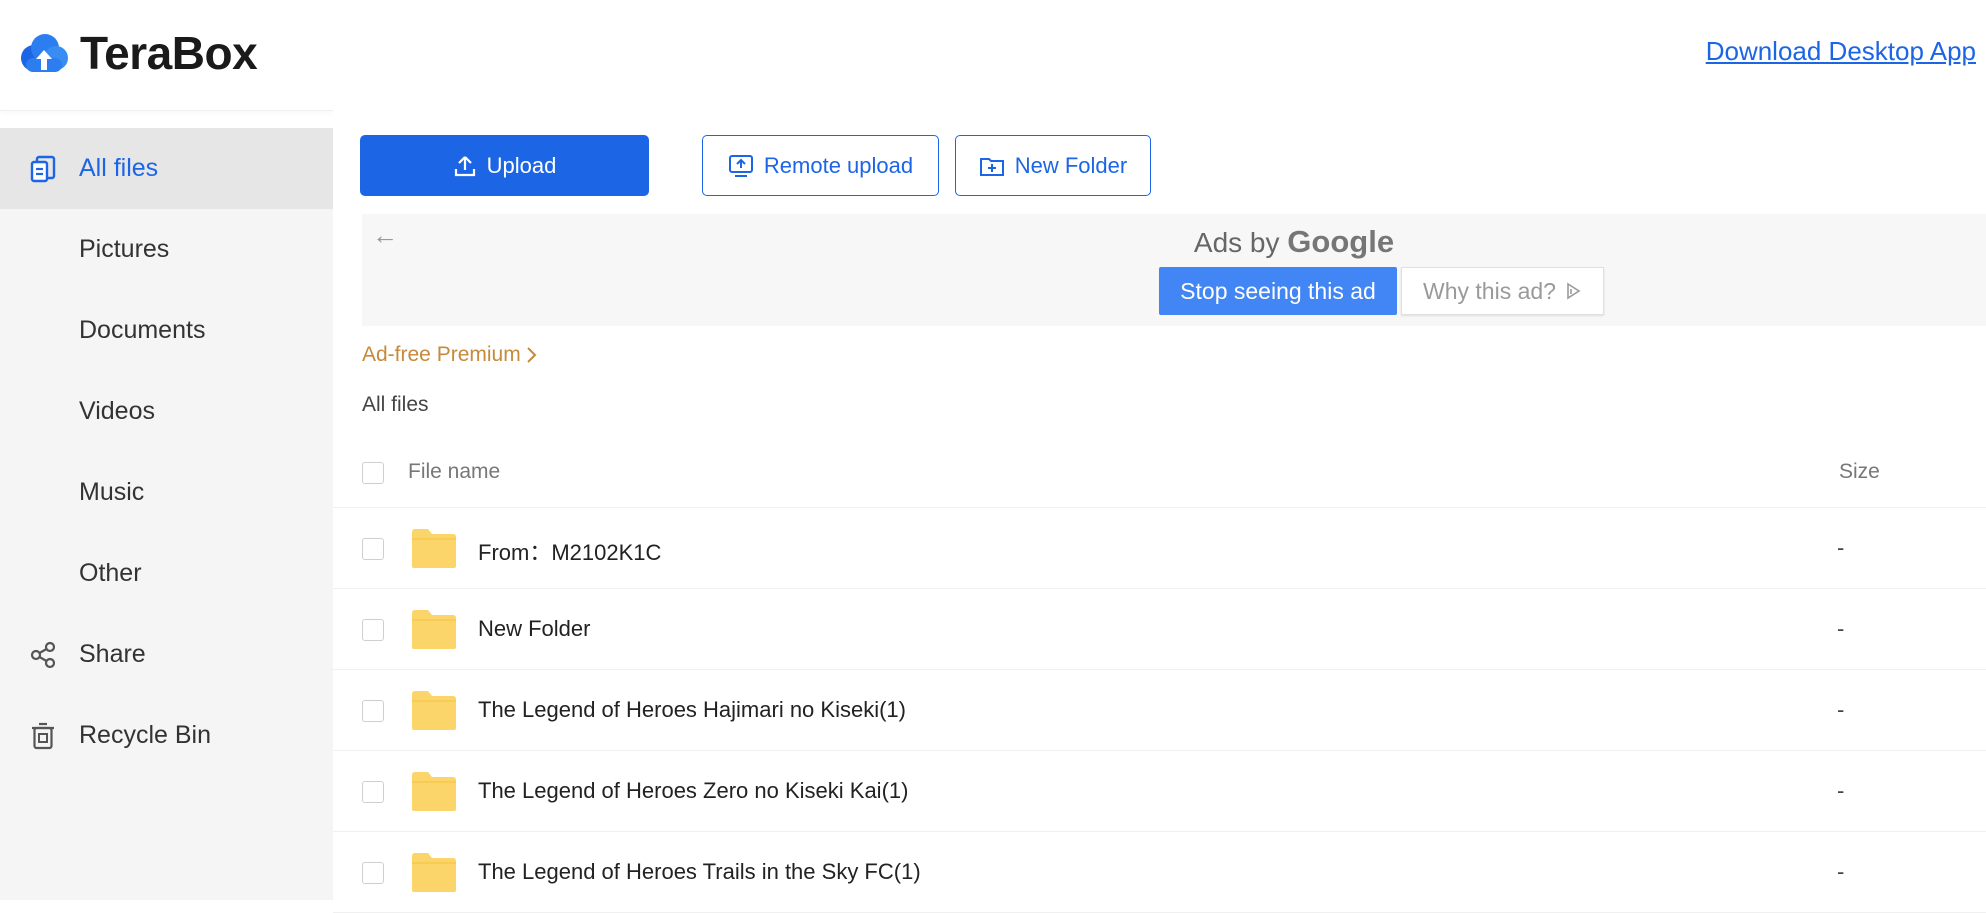  I want to click on sidebar-item-documents: Documents, so click(166, 330).